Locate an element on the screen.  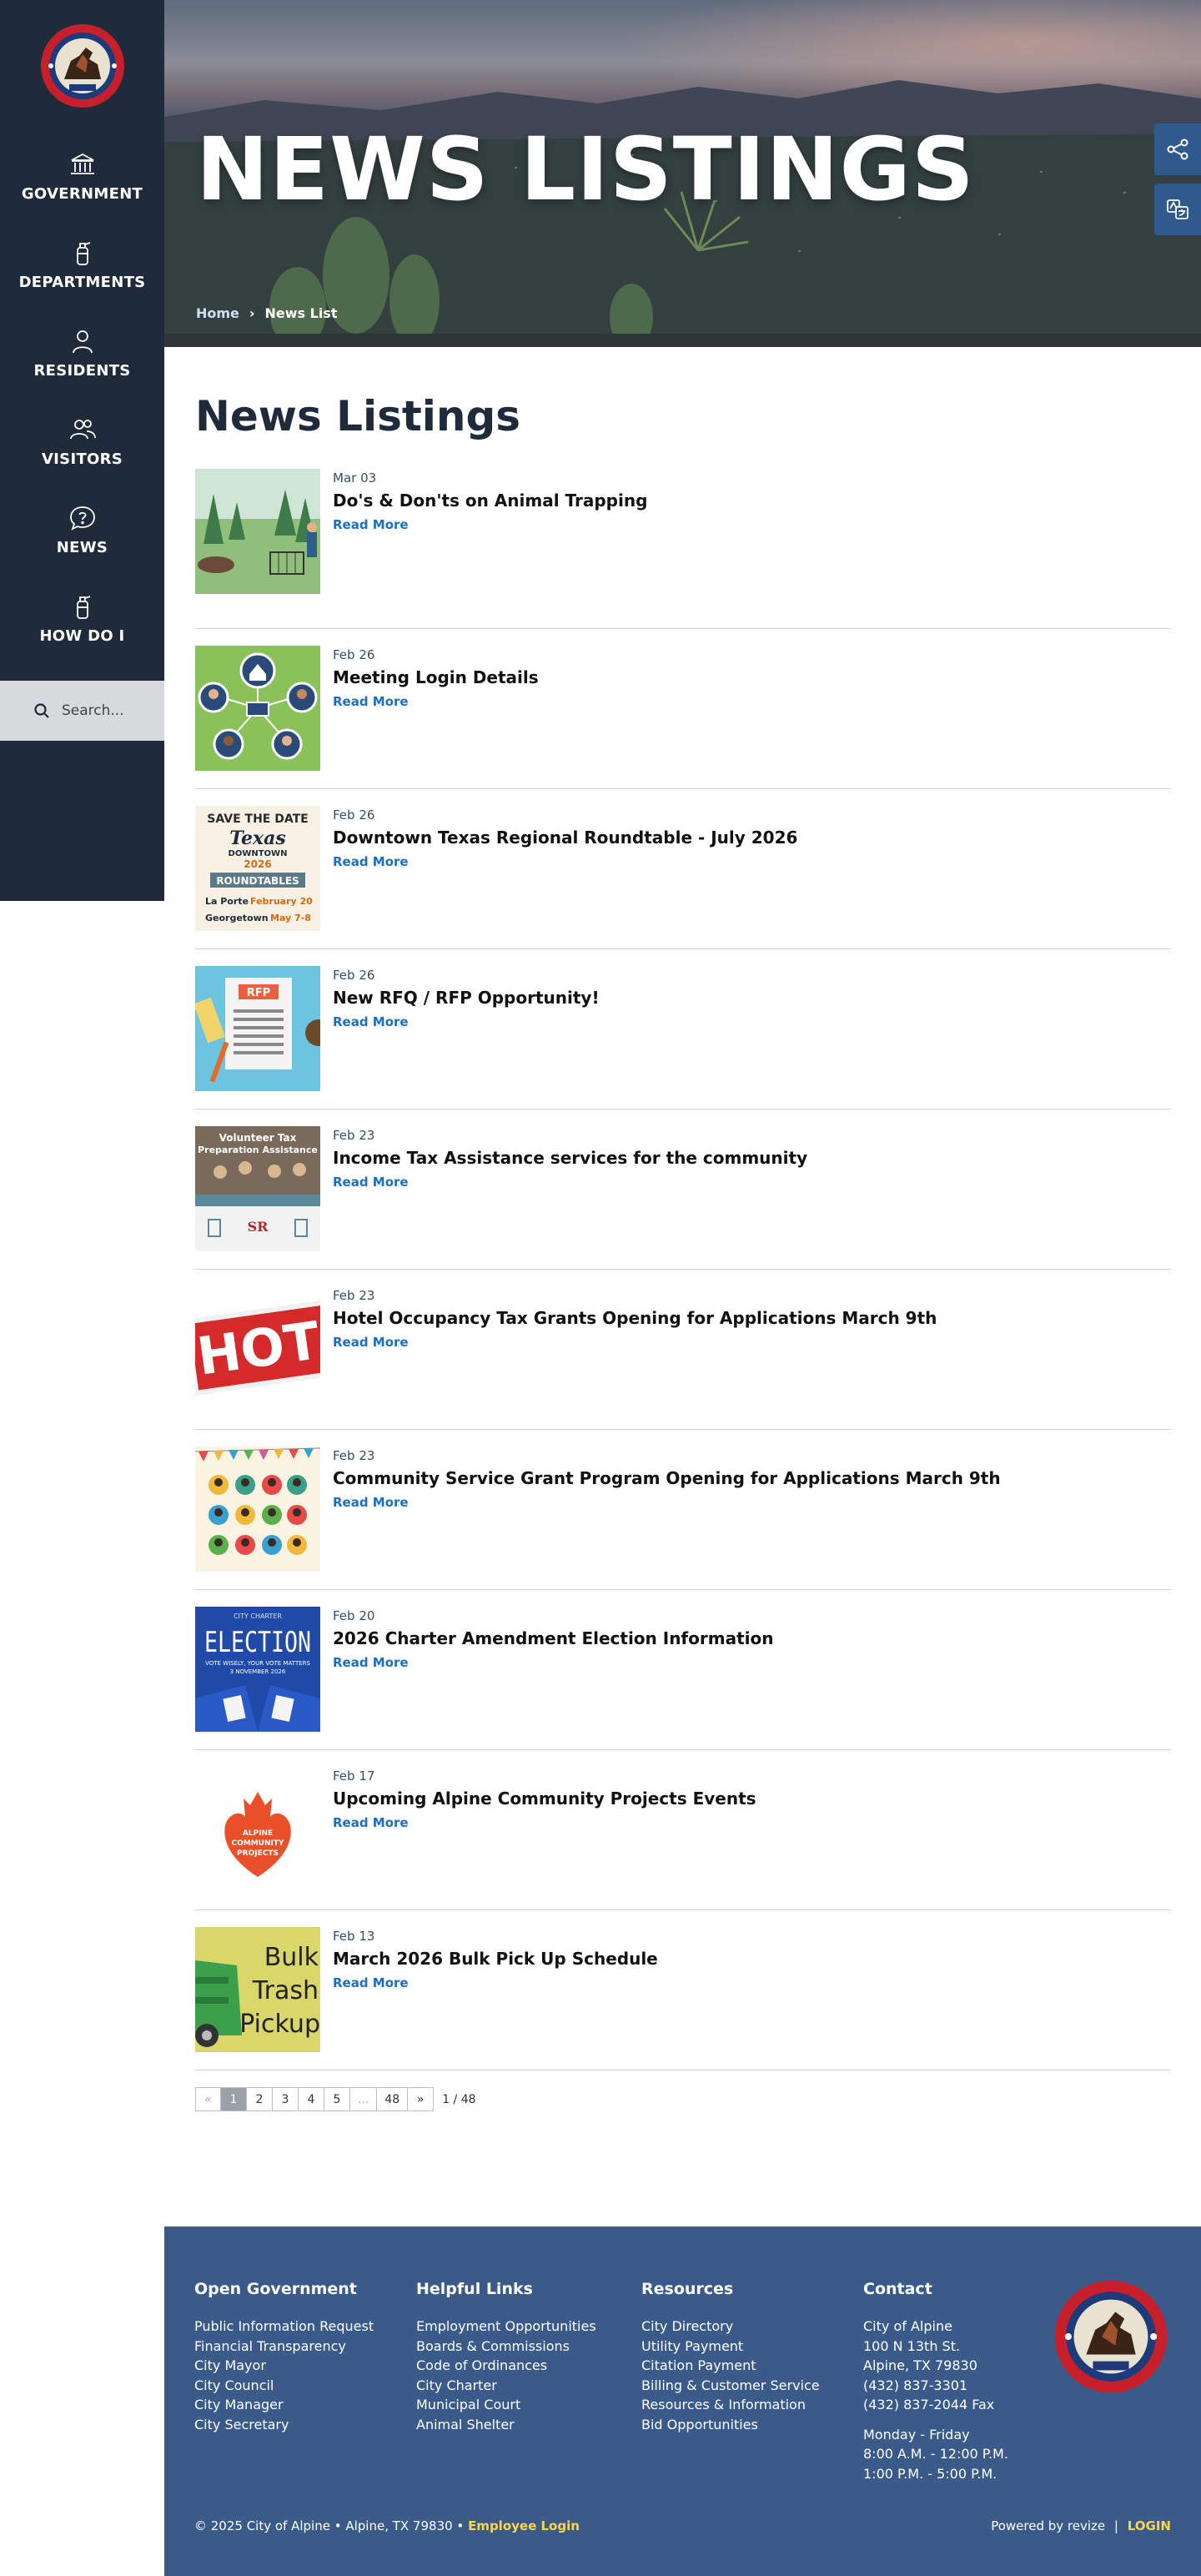
pagination-page: 3 is located at coordinates (286, 2099).